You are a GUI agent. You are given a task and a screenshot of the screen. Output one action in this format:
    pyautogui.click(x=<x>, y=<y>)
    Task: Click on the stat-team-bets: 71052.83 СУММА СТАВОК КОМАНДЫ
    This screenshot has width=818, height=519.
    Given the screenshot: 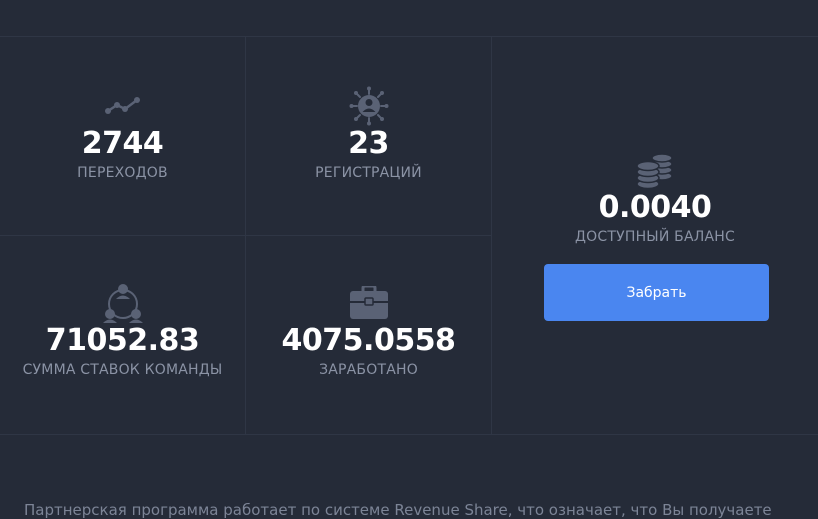 What is the action you would take?
    pyautogui.click(x=122, y=331)
    